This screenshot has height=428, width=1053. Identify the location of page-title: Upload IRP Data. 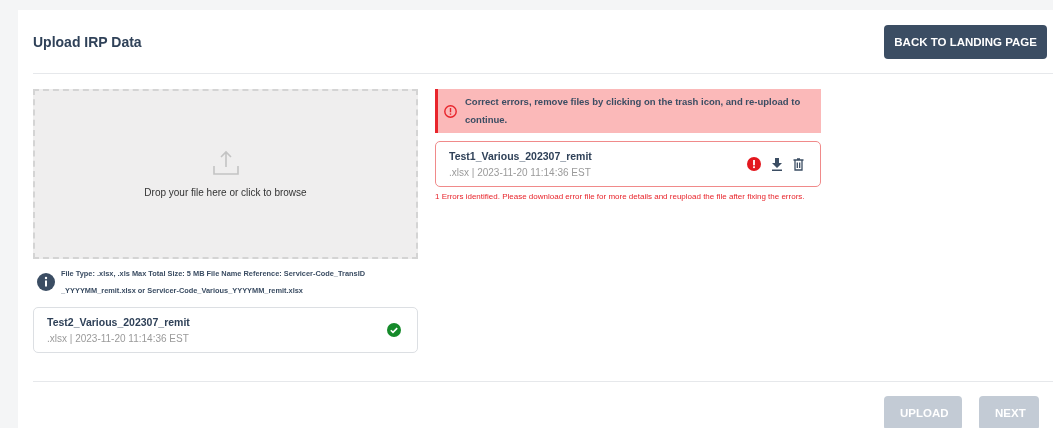
(87, 41).